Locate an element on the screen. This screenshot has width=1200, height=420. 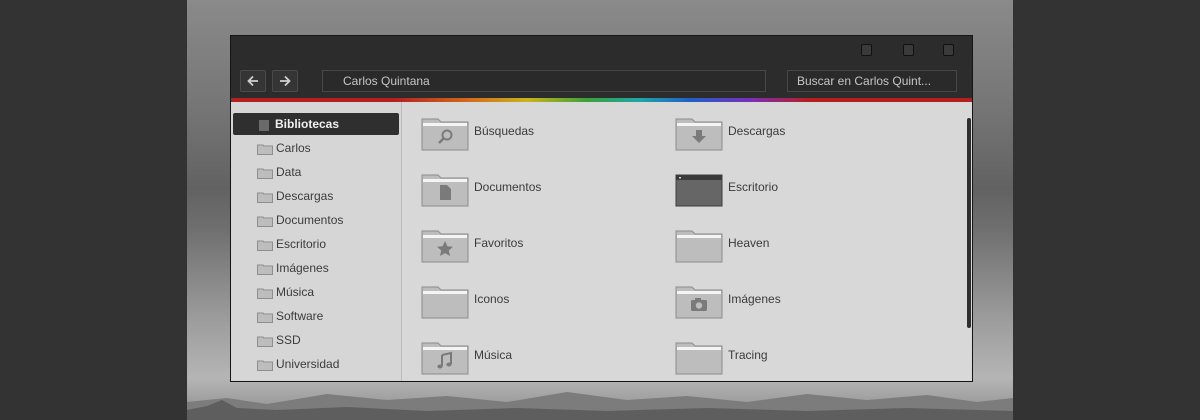
sidebar-item-imagenes: Imágenes is located at coordinates (316, 268).